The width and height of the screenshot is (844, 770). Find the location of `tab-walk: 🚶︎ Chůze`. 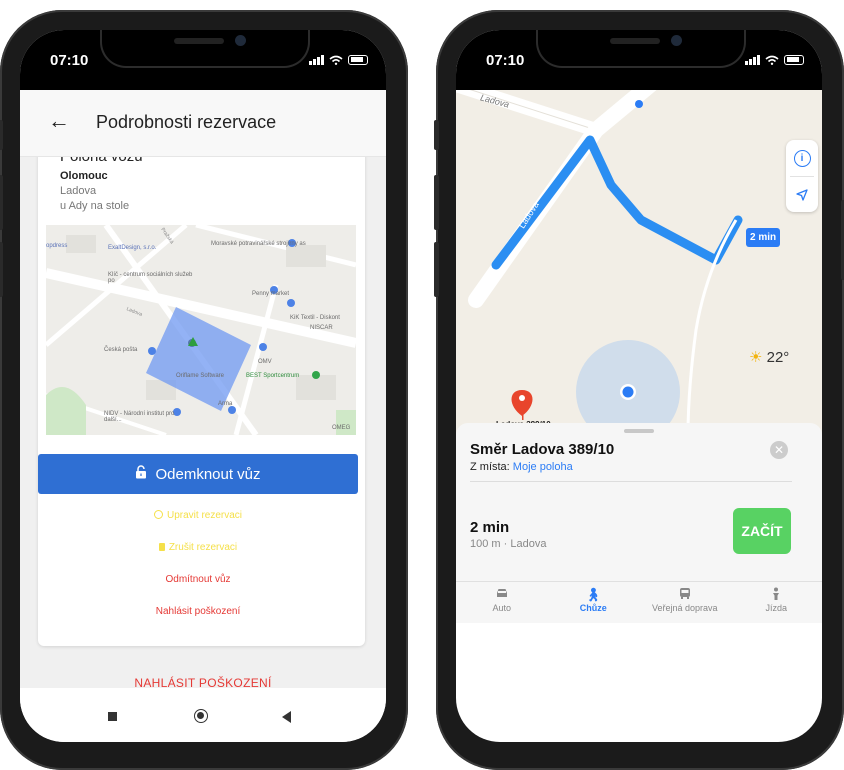

tab-walk: 🚶︎ Chůze is located at coordinates (594, 600).